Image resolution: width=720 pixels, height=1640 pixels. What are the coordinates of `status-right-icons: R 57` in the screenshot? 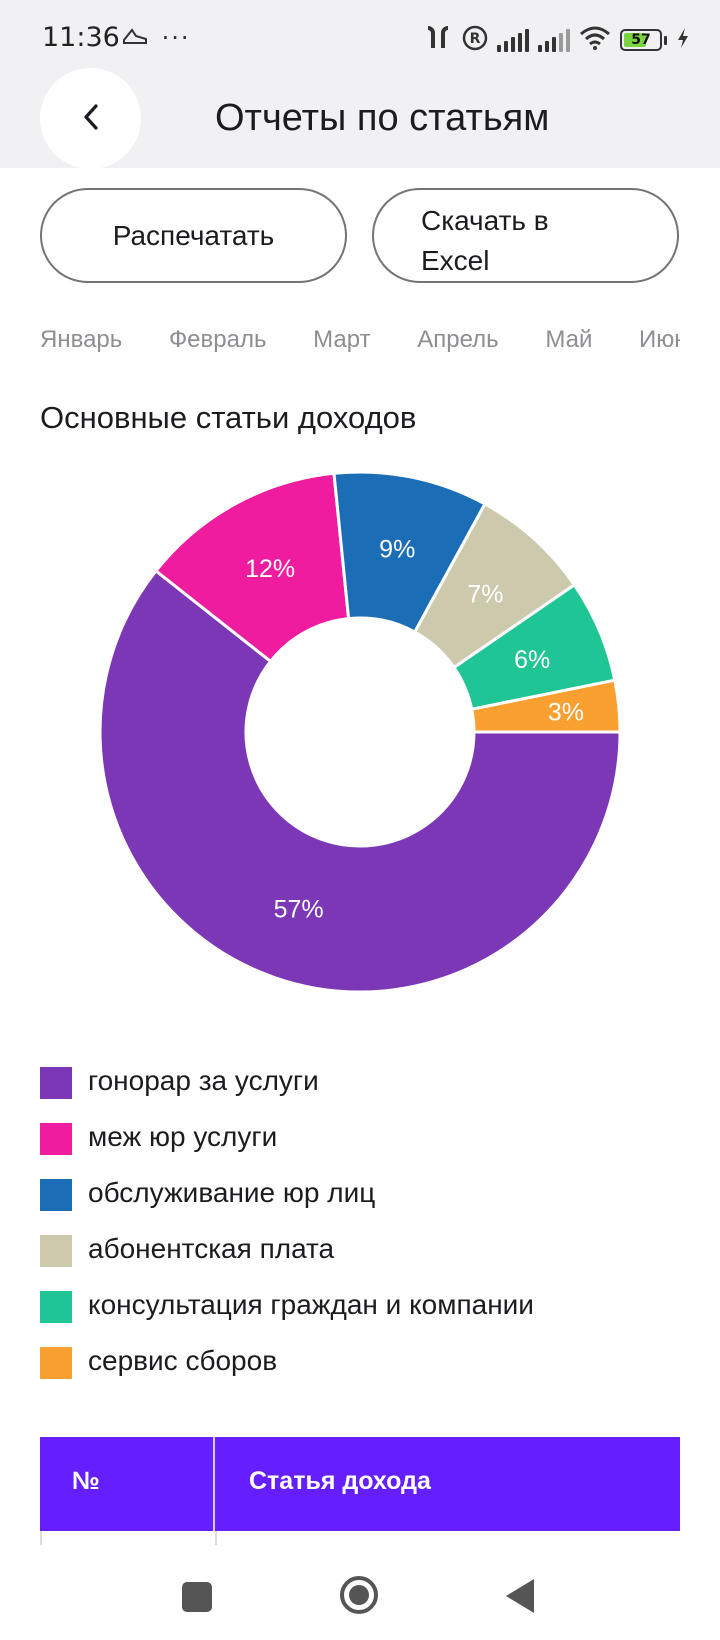 It's located at (556, 40).